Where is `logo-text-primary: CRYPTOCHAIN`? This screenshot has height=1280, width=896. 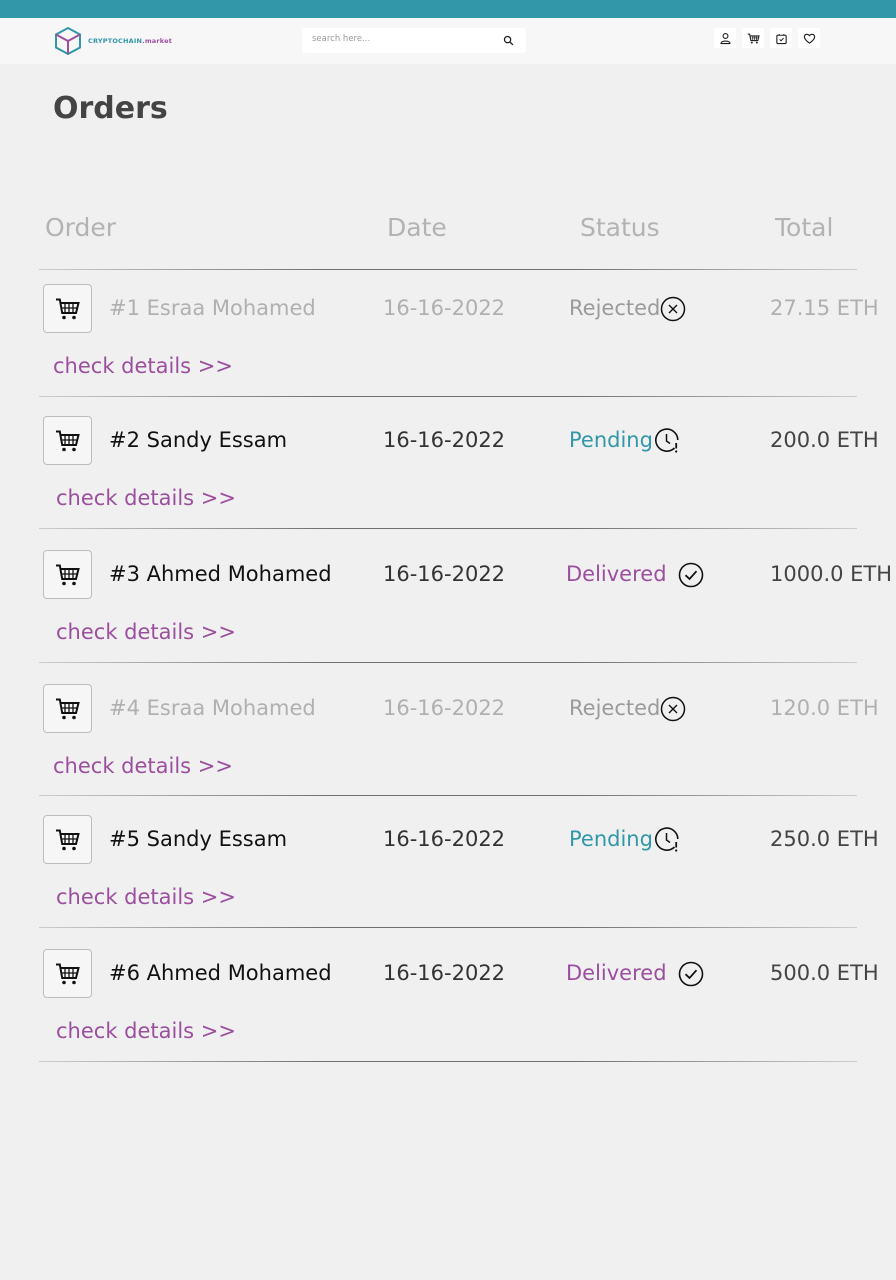 logo-text-primary: CRYPTOCHAIN is located at coordinates (115, 41).